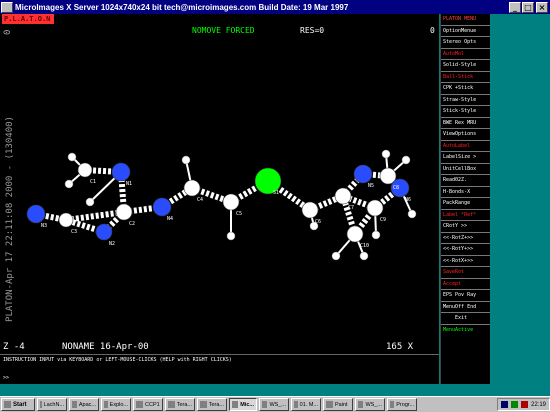 This screenshot has width=550, height=412. What do you see at coordinates (371, 186) in the screenshot?
I see `atom-label: N5` at bounding box center [371, 186].